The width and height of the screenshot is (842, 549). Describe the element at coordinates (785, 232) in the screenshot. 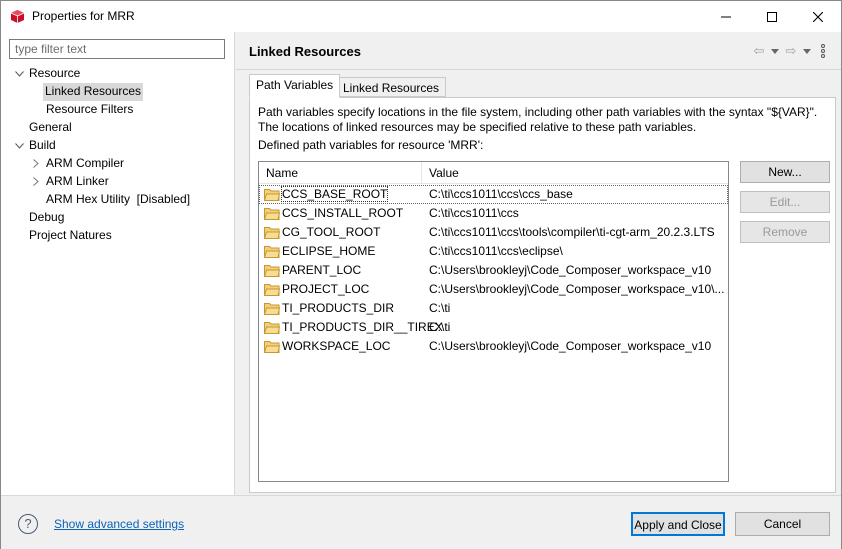

I see `remove-button: Remove` at that location.